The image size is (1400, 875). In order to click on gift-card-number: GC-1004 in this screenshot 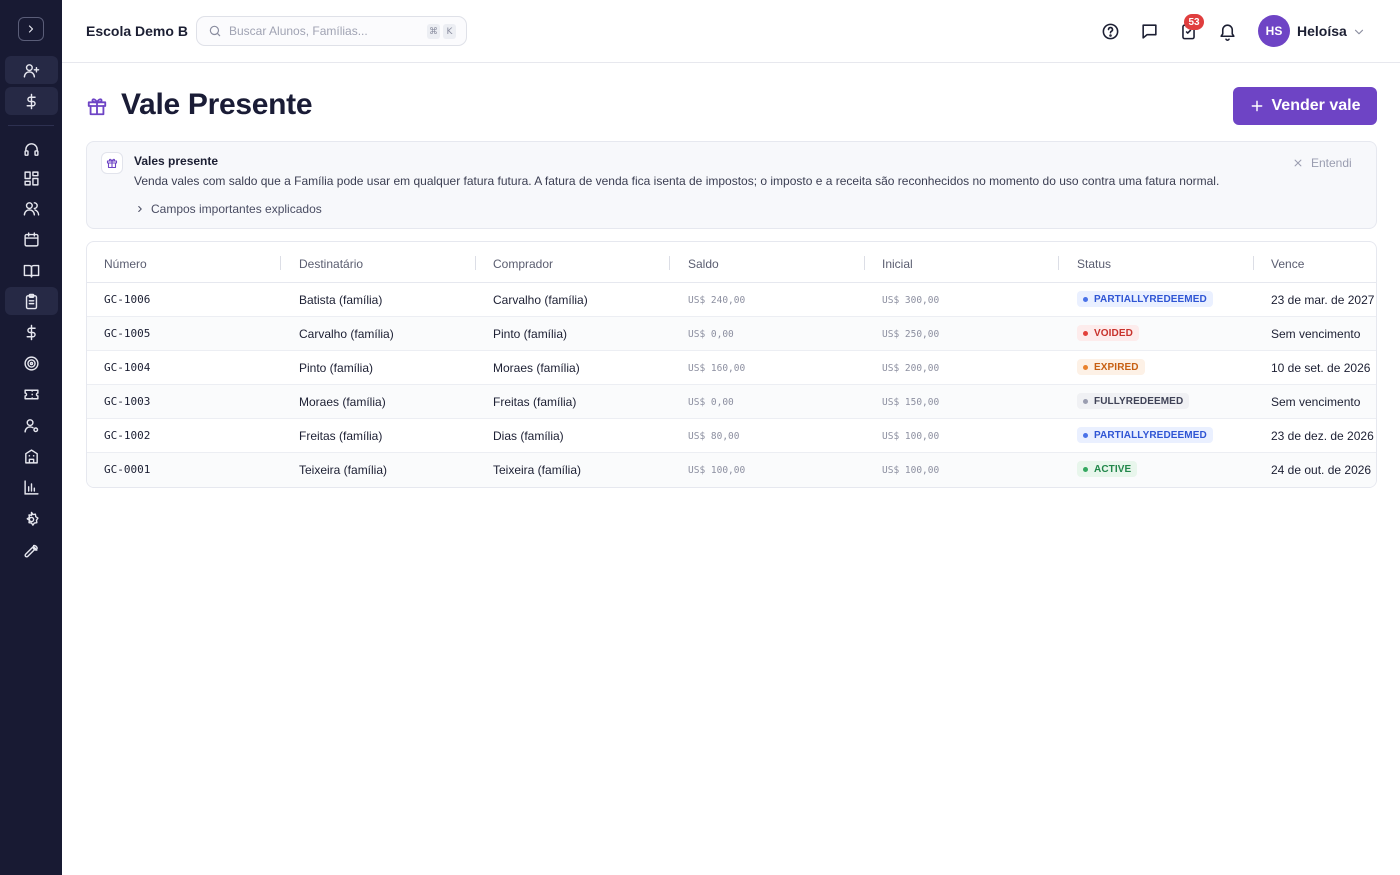, I will do `click(127, 367)`.